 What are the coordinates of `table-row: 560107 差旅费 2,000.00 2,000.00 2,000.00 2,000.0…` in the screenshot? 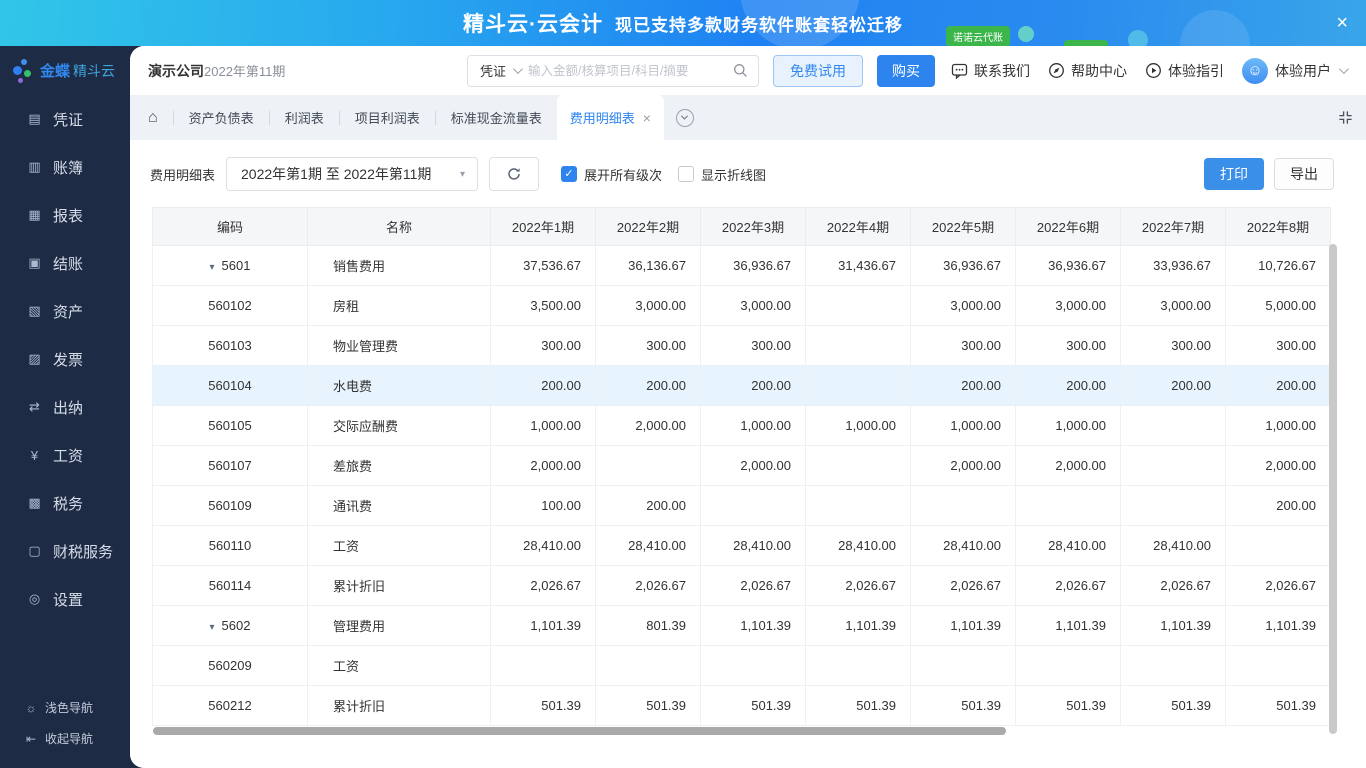 It's located at (741, 465).